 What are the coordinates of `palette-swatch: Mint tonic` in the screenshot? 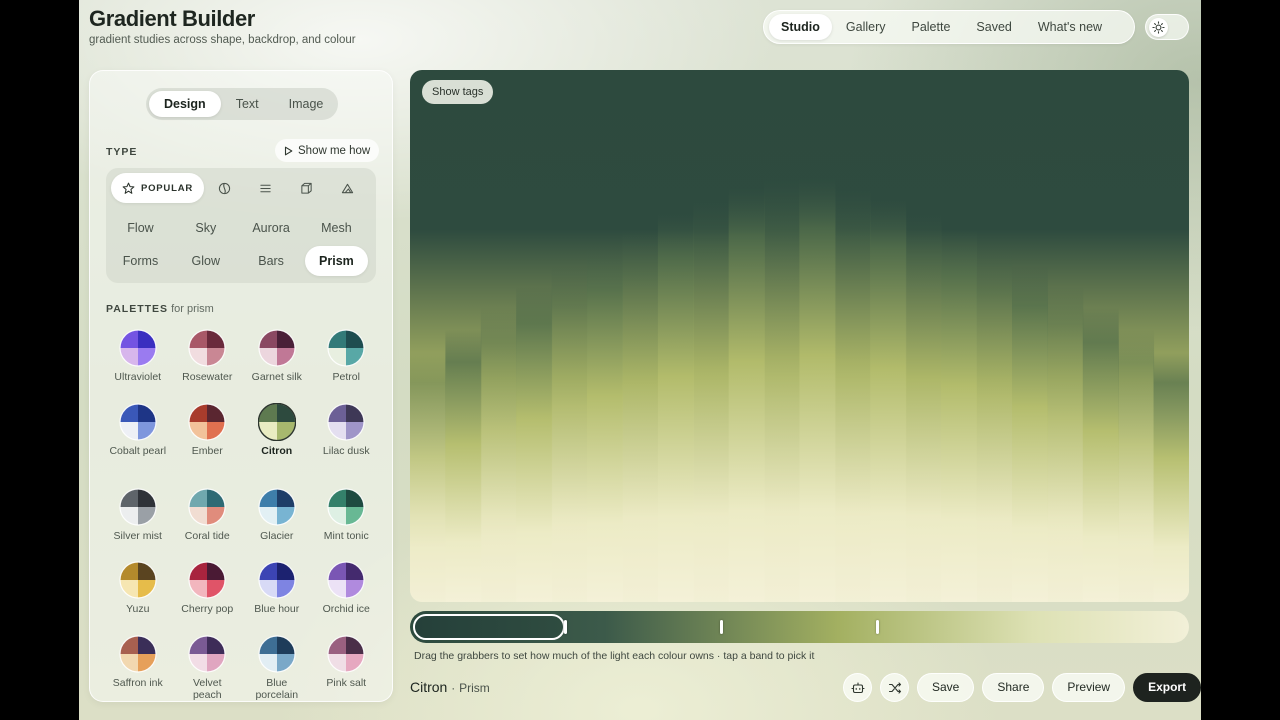 It's located at (347, 524).